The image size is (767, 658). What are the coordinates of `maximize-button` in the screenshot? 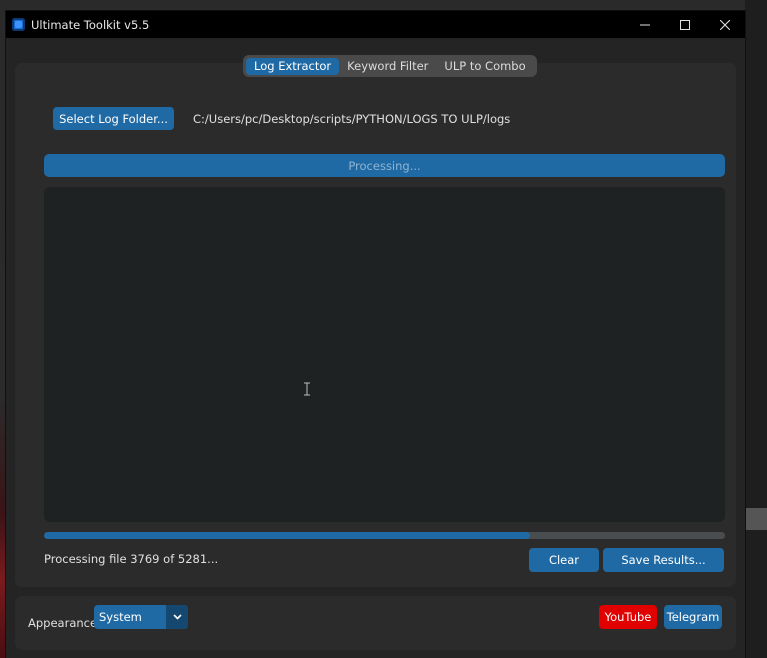 It's located at (685, 24).